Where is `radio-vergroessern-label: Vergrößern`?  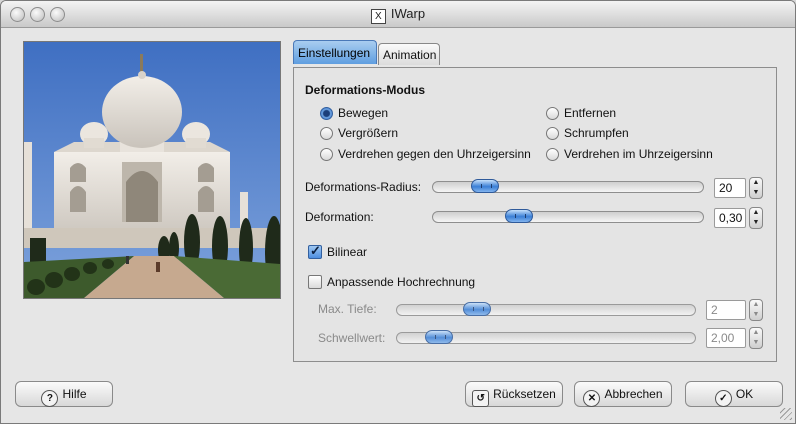
radio-vergroessern-label: Vergrößern is located at coordinates (368, 133).